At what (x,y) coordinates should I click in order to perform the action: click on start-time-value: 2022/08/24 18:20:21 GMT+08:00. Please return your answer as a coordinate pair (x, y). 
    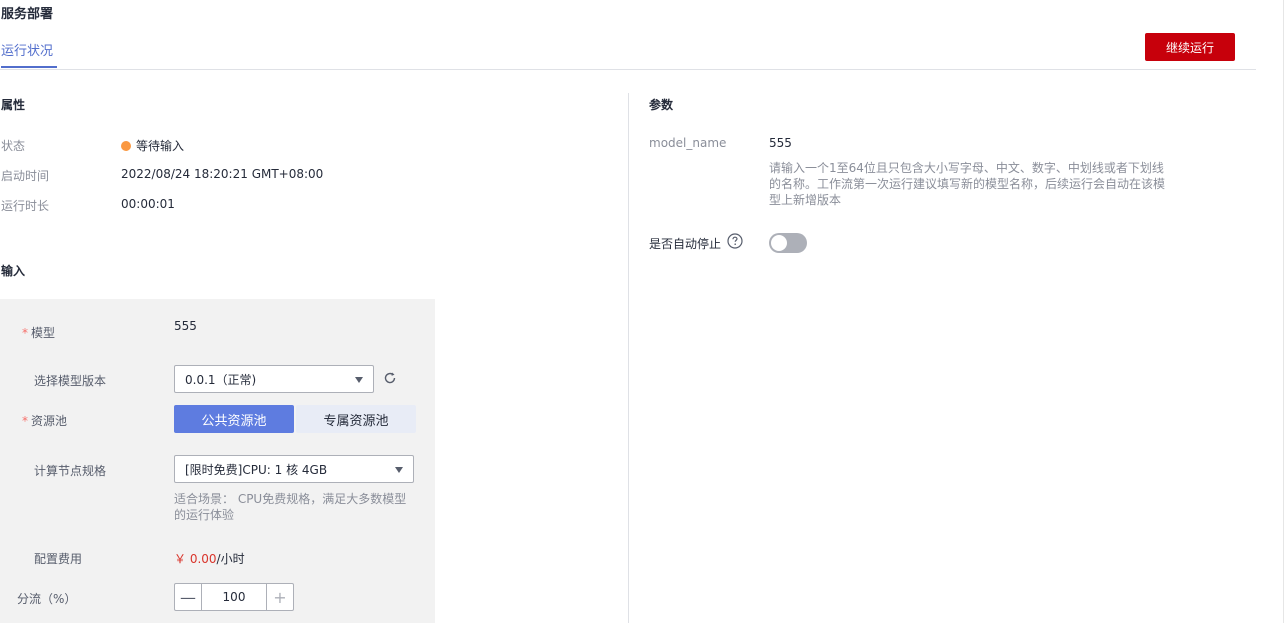
    Looking at the image, I should click on (222, 174).